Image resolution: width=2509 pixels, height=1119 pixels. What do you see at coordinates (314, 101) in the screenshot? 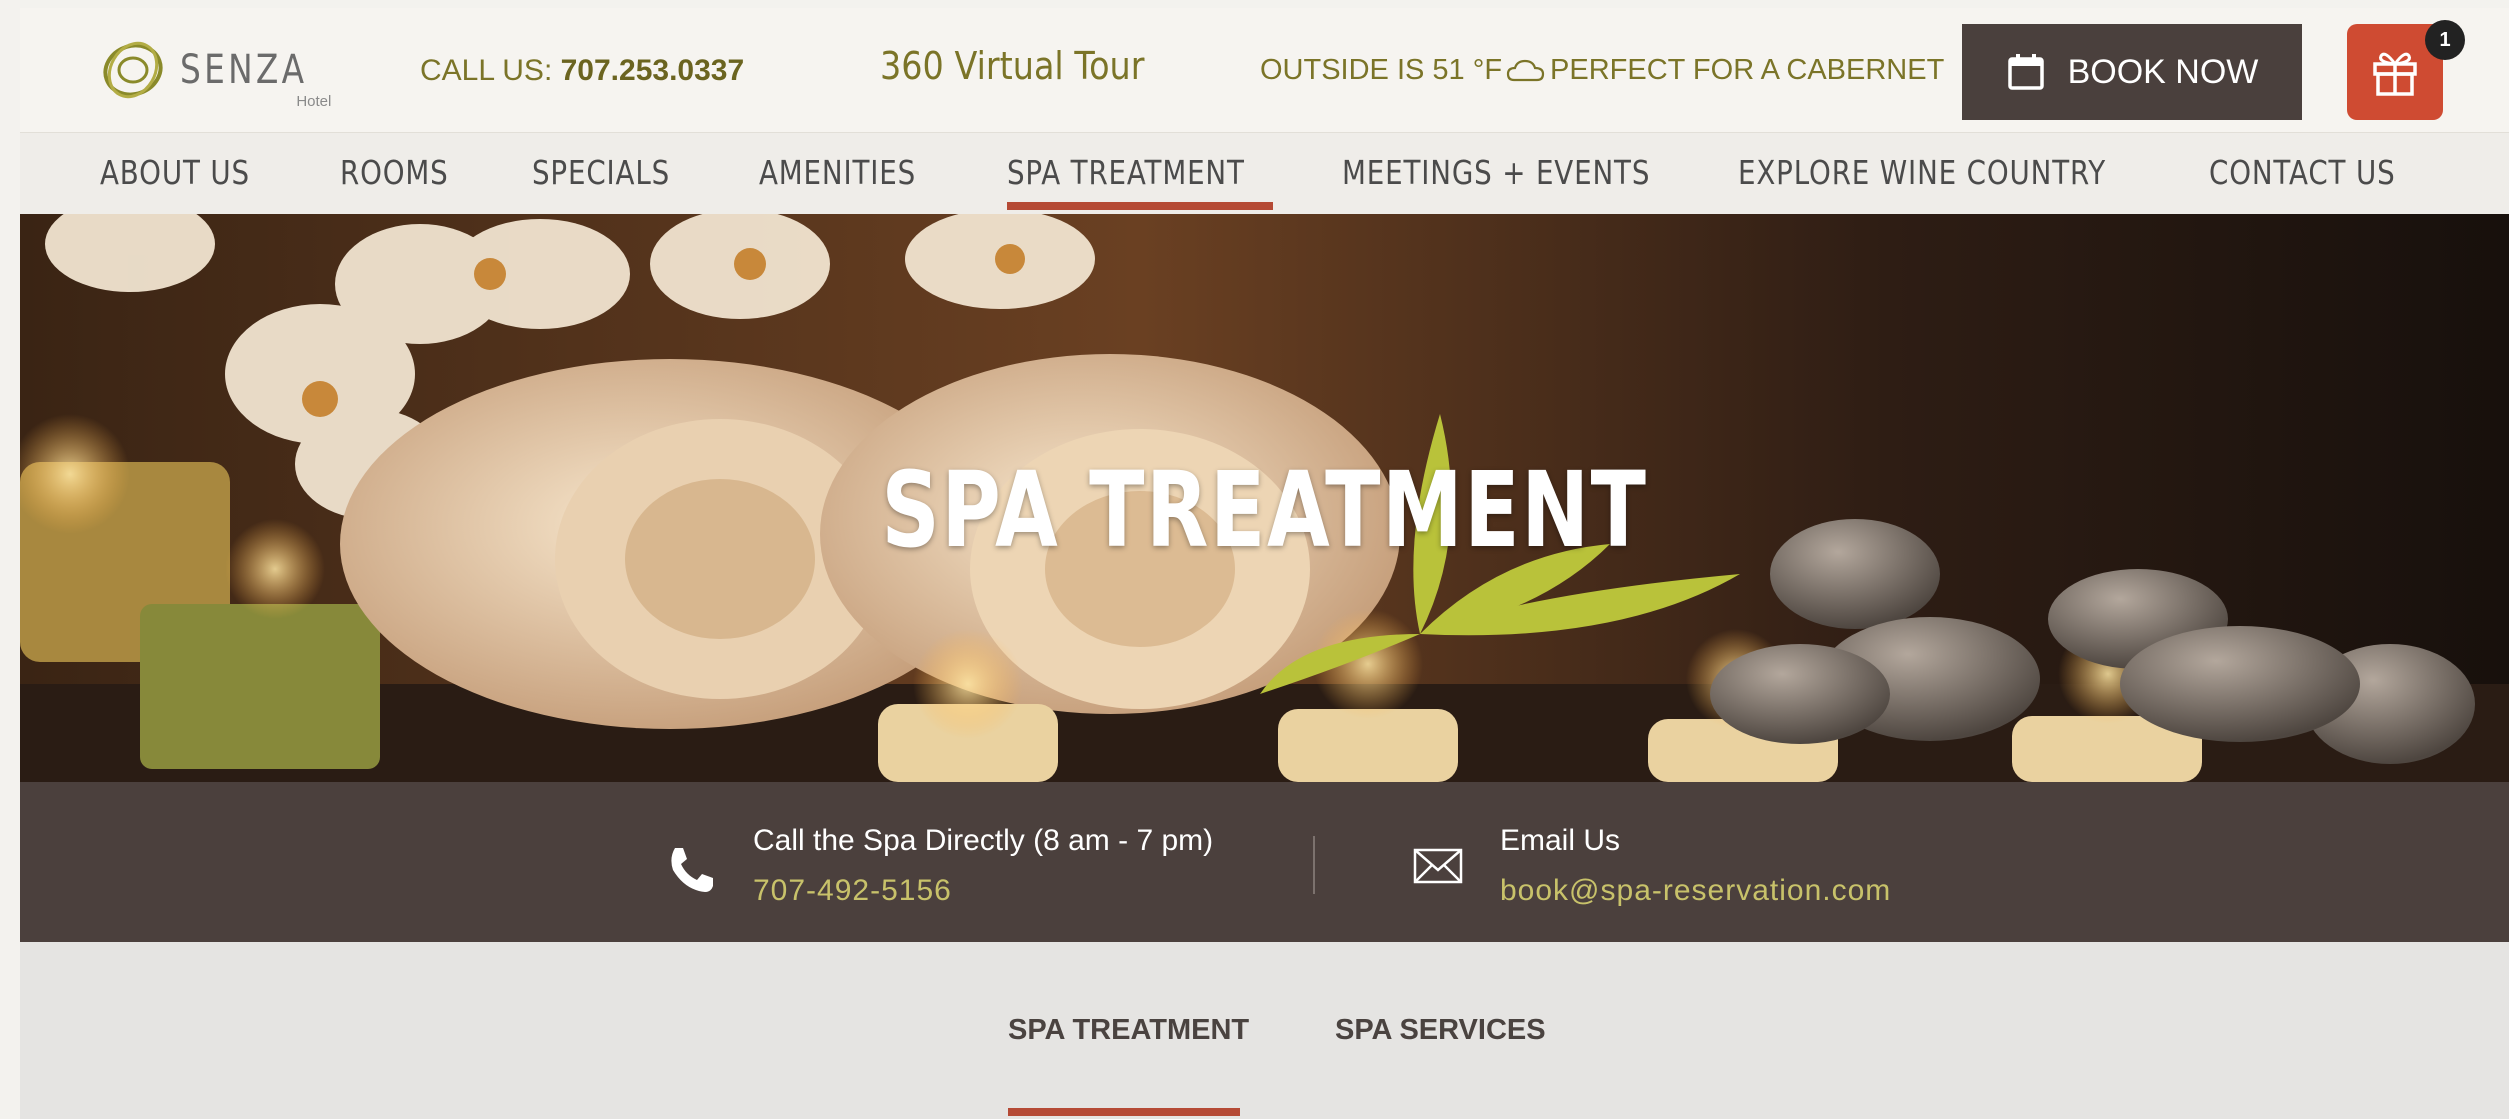
I see `brand-subtitle: Hotel` at bounding box center [314, 101].